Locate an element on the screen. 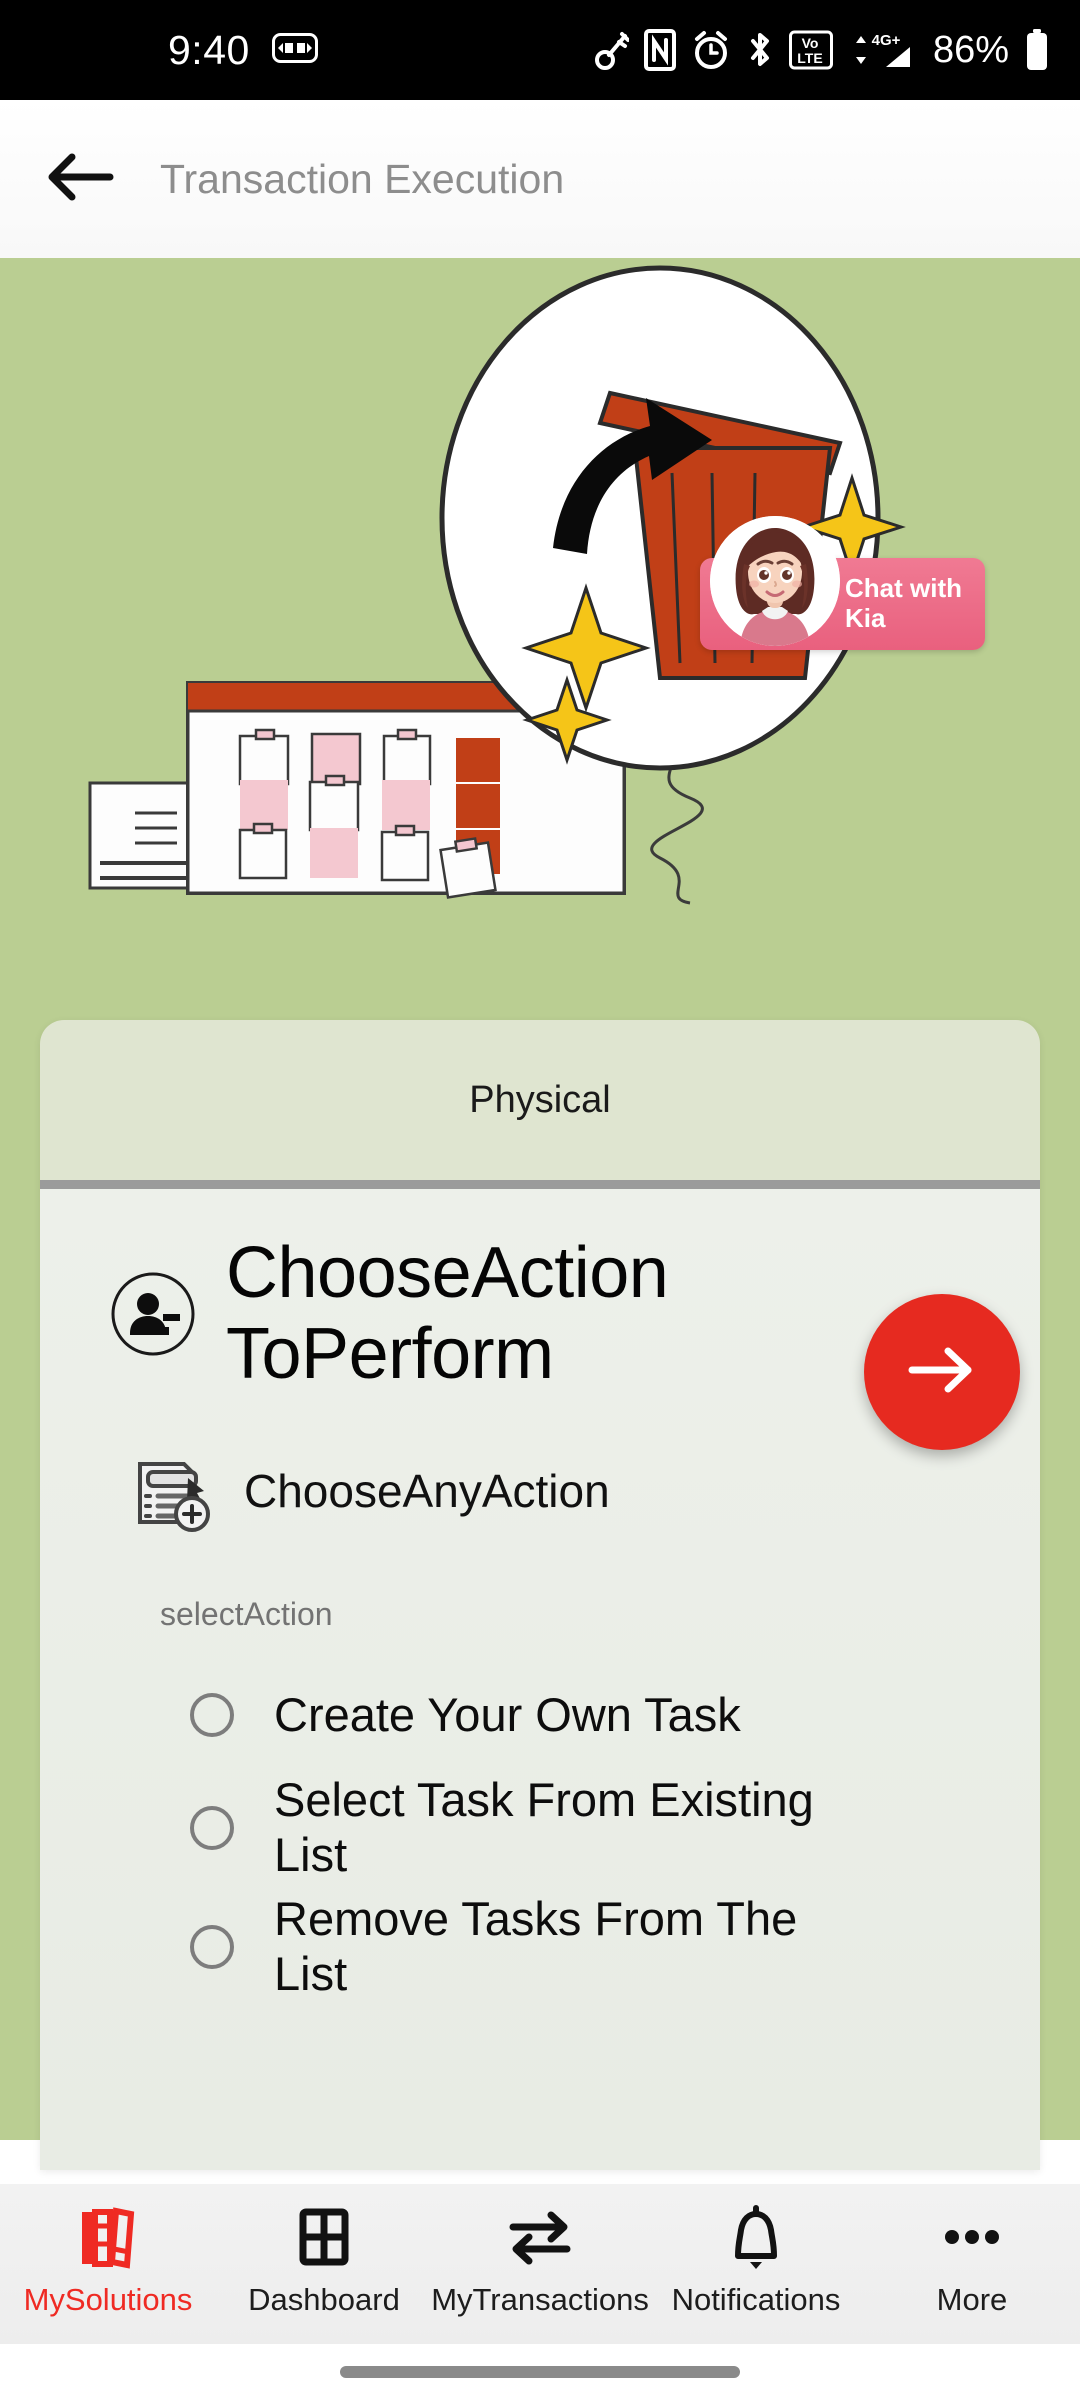  chat-with-kia-label: Chat with Kia is located at coordinates (908, 603).